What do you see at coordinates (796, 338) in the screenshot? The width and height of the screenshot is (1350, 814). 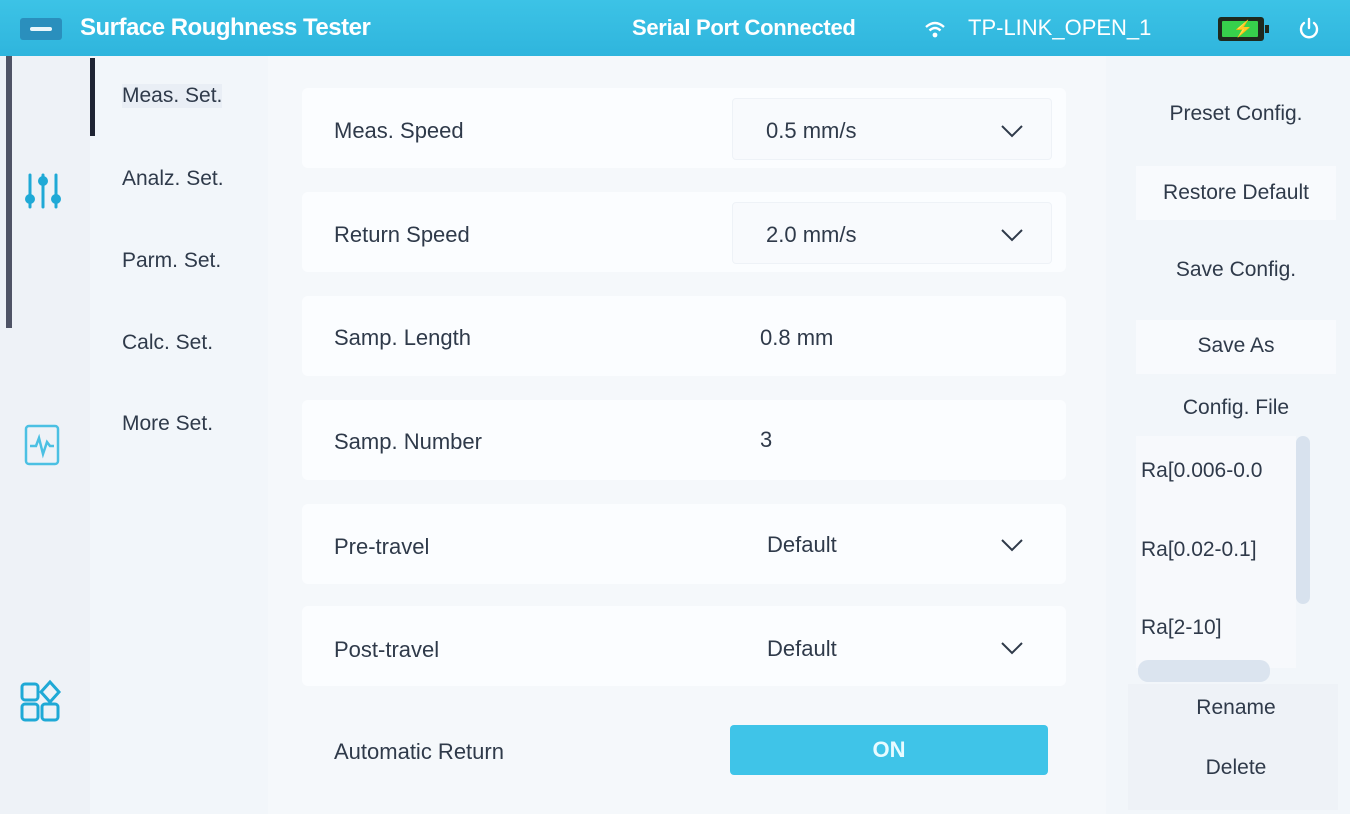 I see `samp-length-input: 0.8 mm` at bounding box center [796, 338].